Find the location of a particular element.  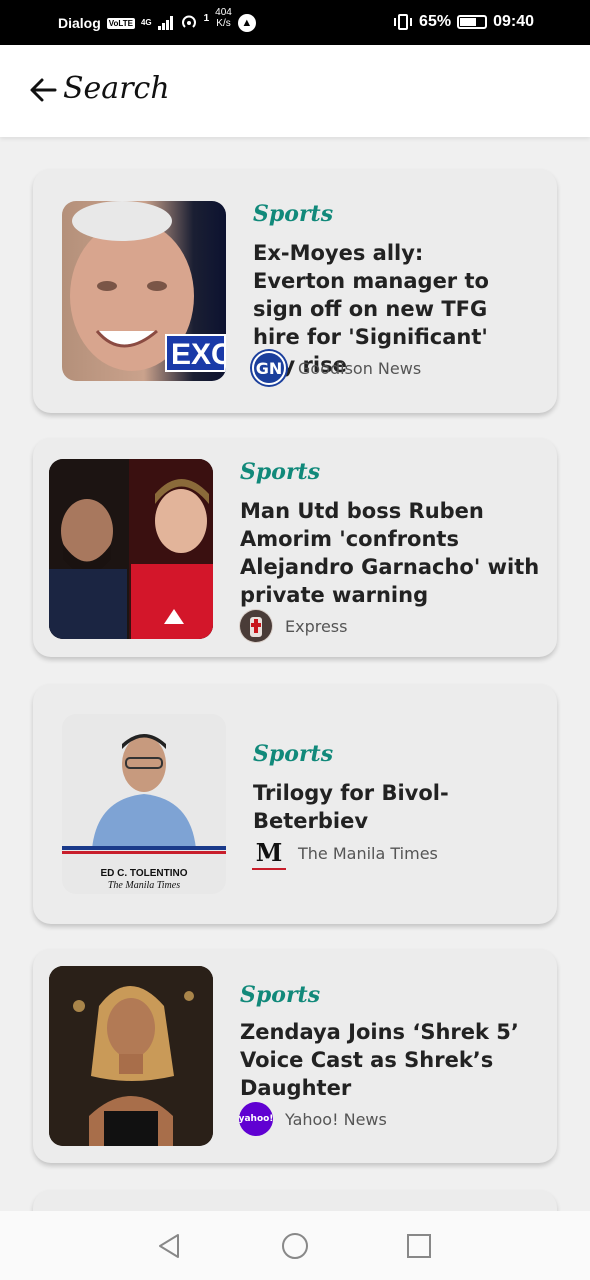

nav-recents-button is located at coordinates (419, 1246).